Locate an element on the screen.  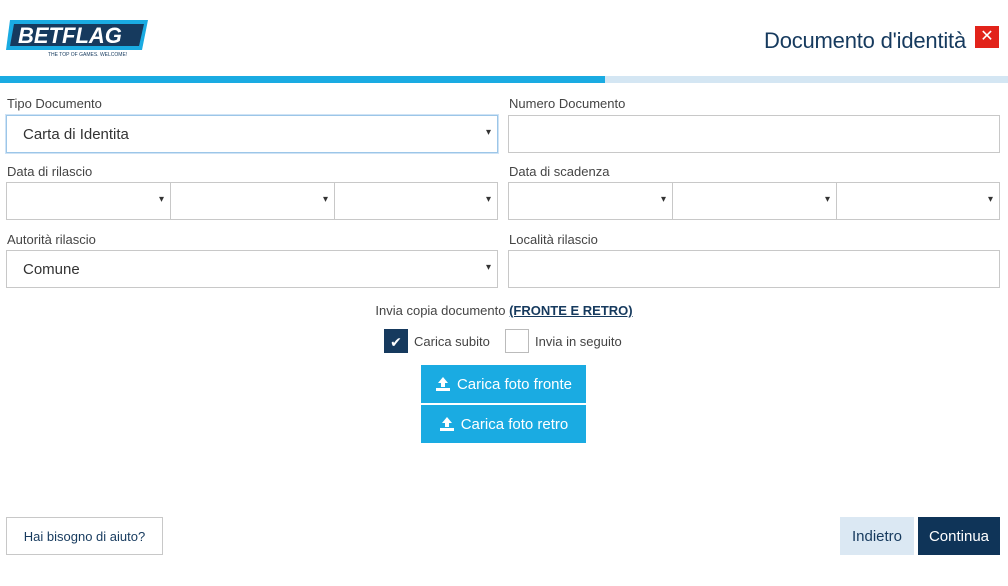
progress-bar is located at coordinates (504, 79).